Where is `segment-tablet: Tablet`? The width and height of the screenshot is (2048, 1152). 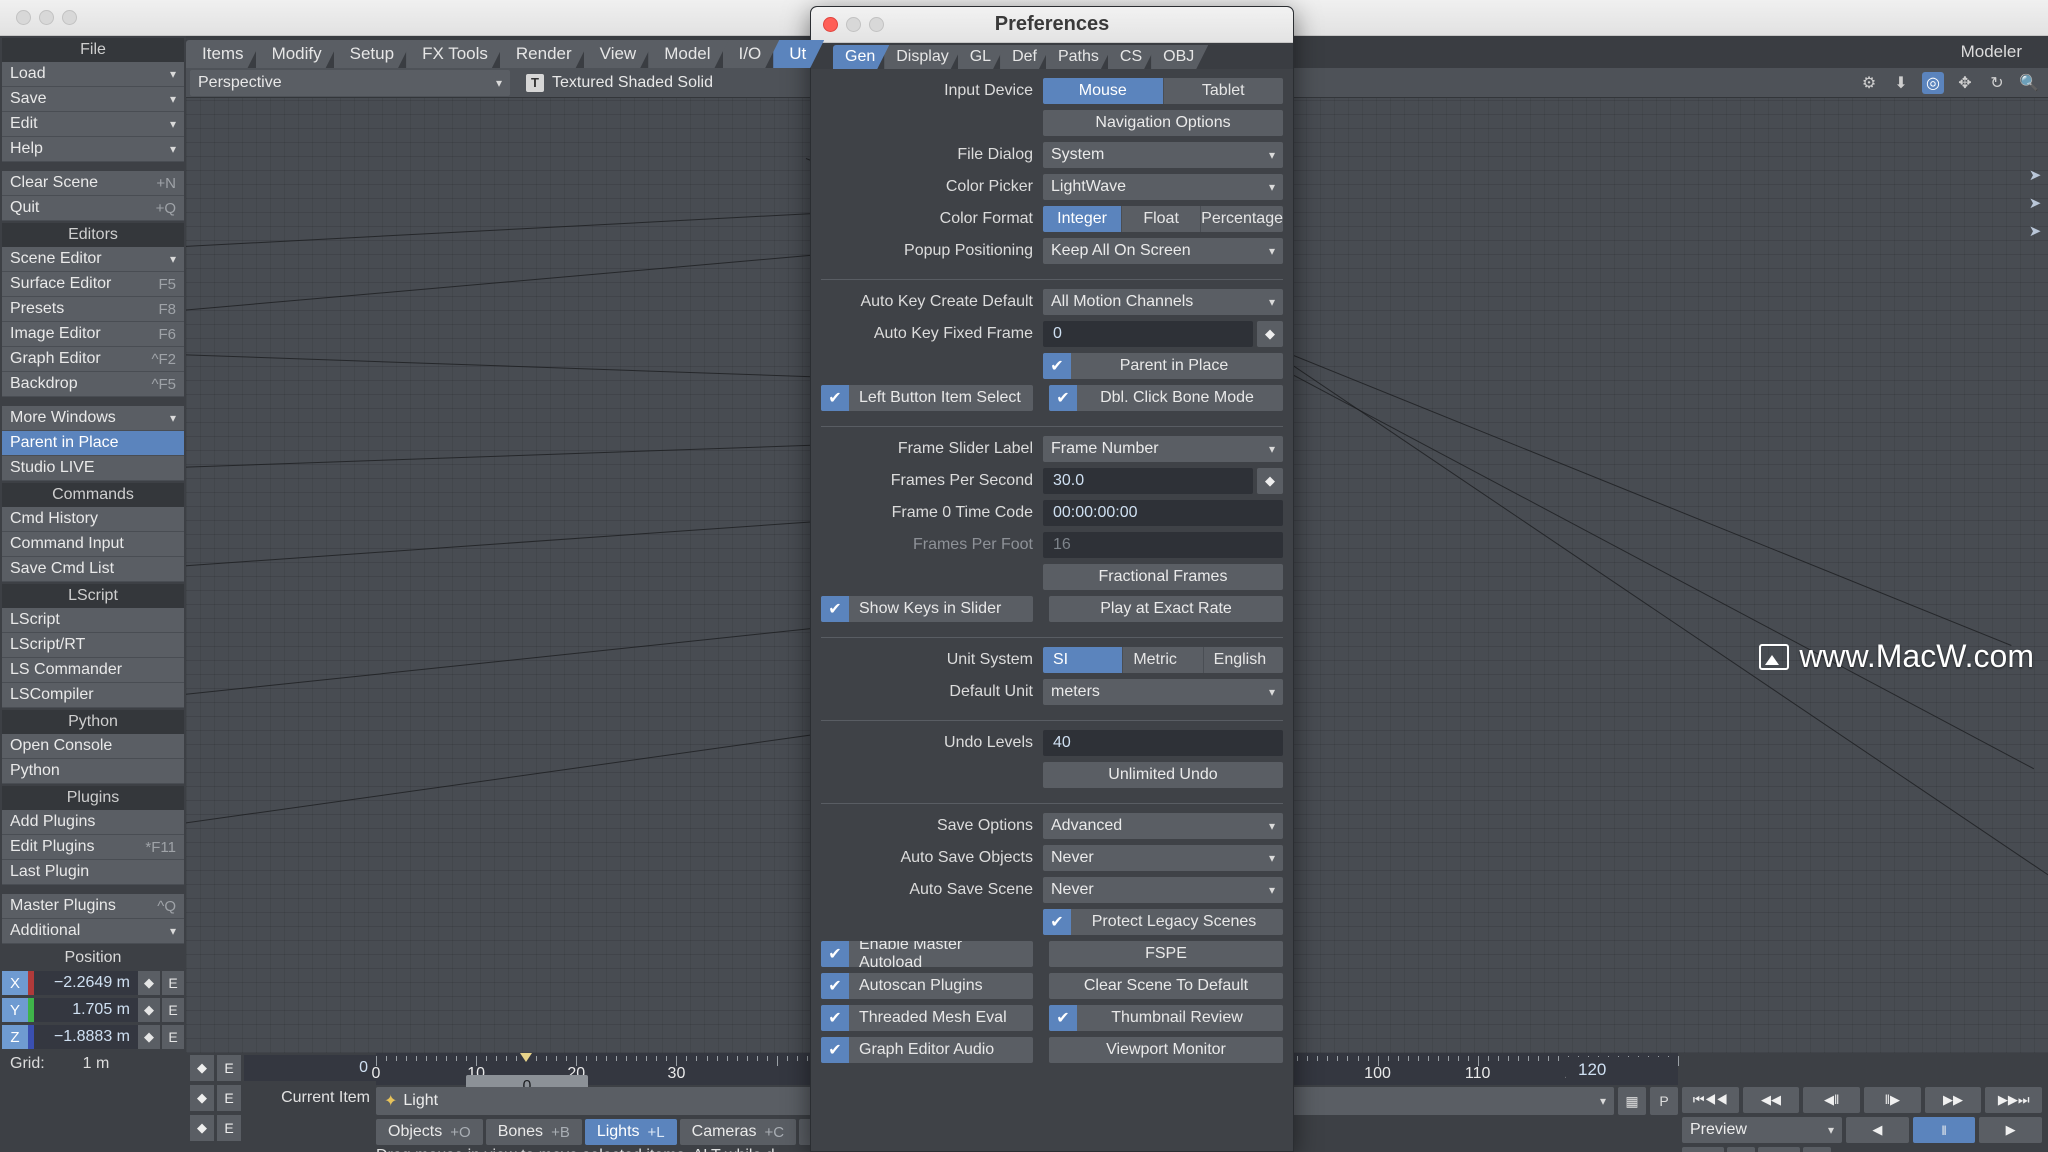 segment-tablet: Tablet is located at coordinates (1223, 91).